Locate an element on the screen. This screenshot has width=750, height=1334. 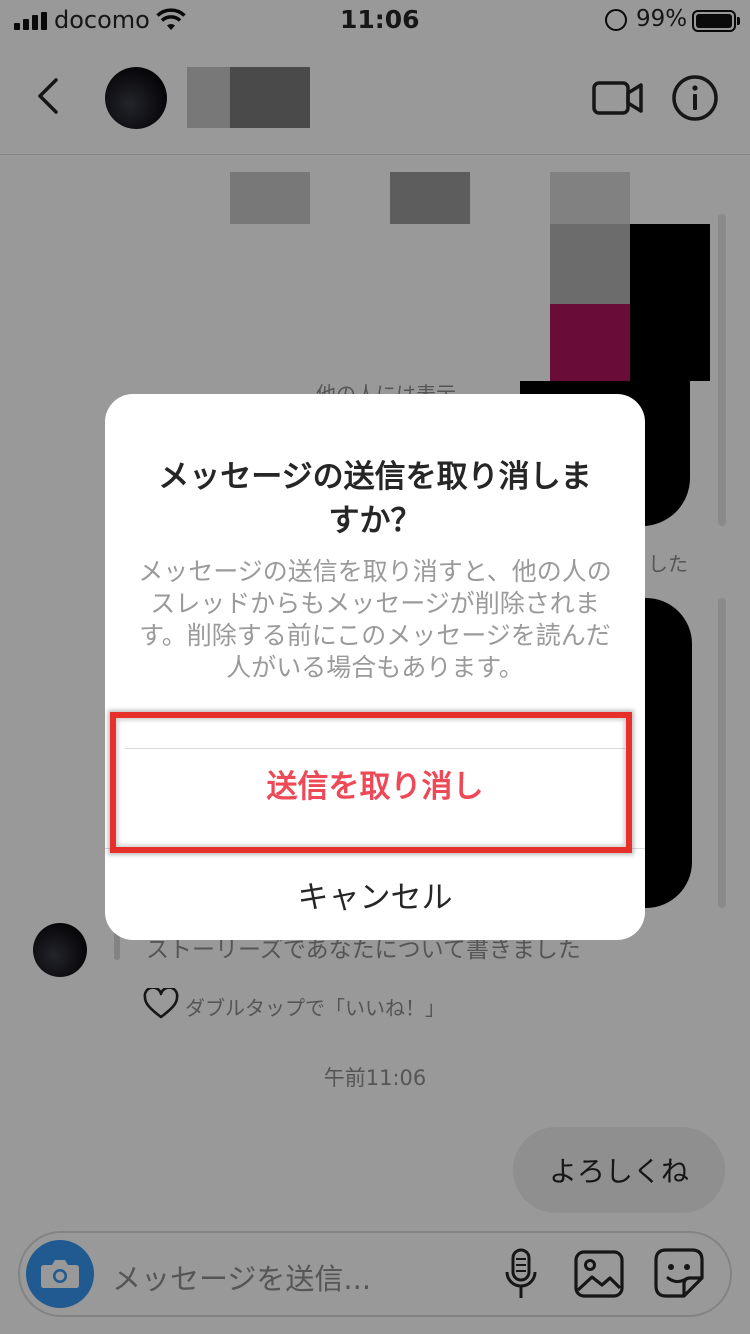
cancel-button: キャンセル is located at coordinates (375, 894).